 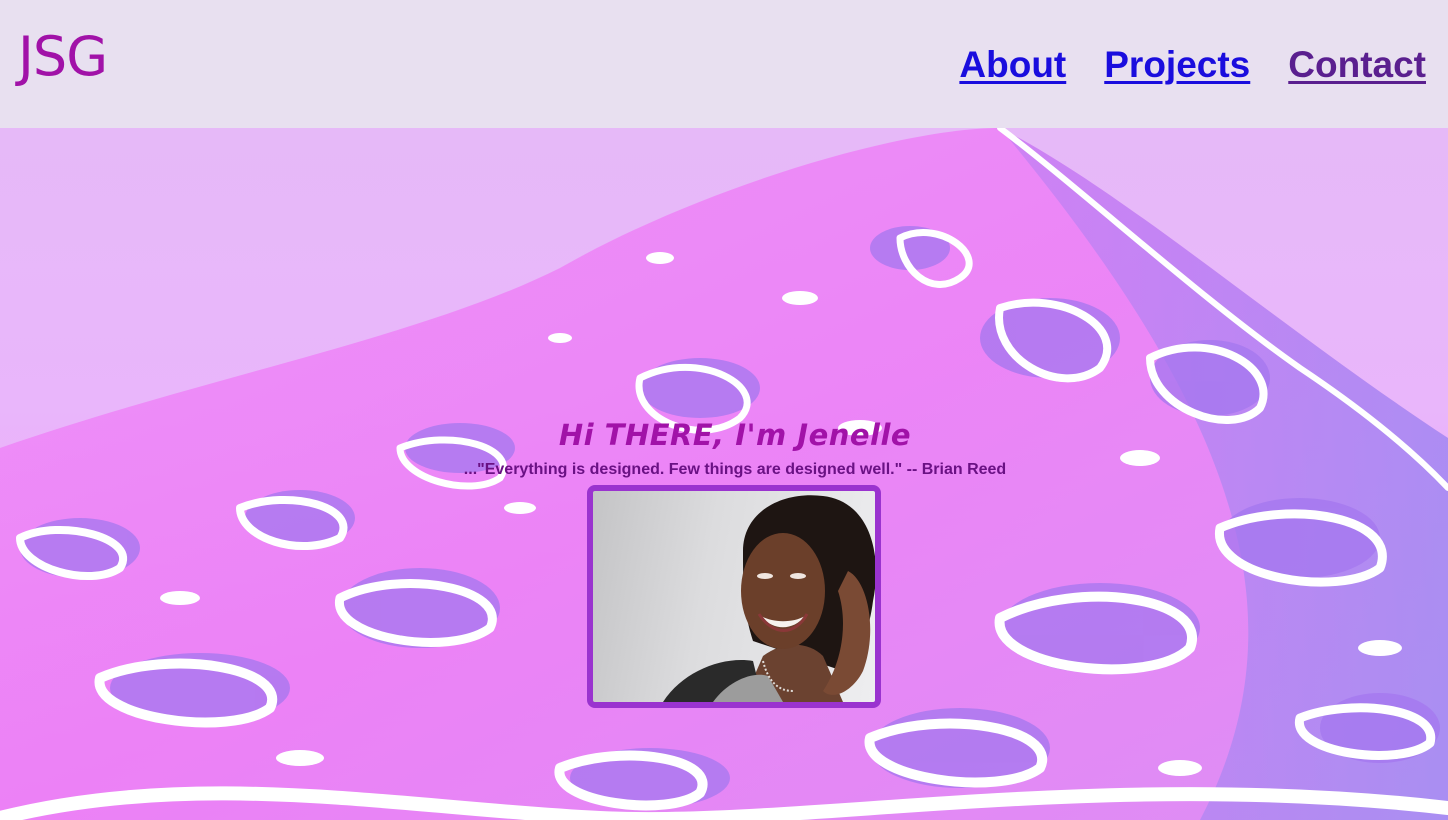 I want to click on hero-greeting: Hi THERE, I'm Jenelle, so click(x=735, y=435).